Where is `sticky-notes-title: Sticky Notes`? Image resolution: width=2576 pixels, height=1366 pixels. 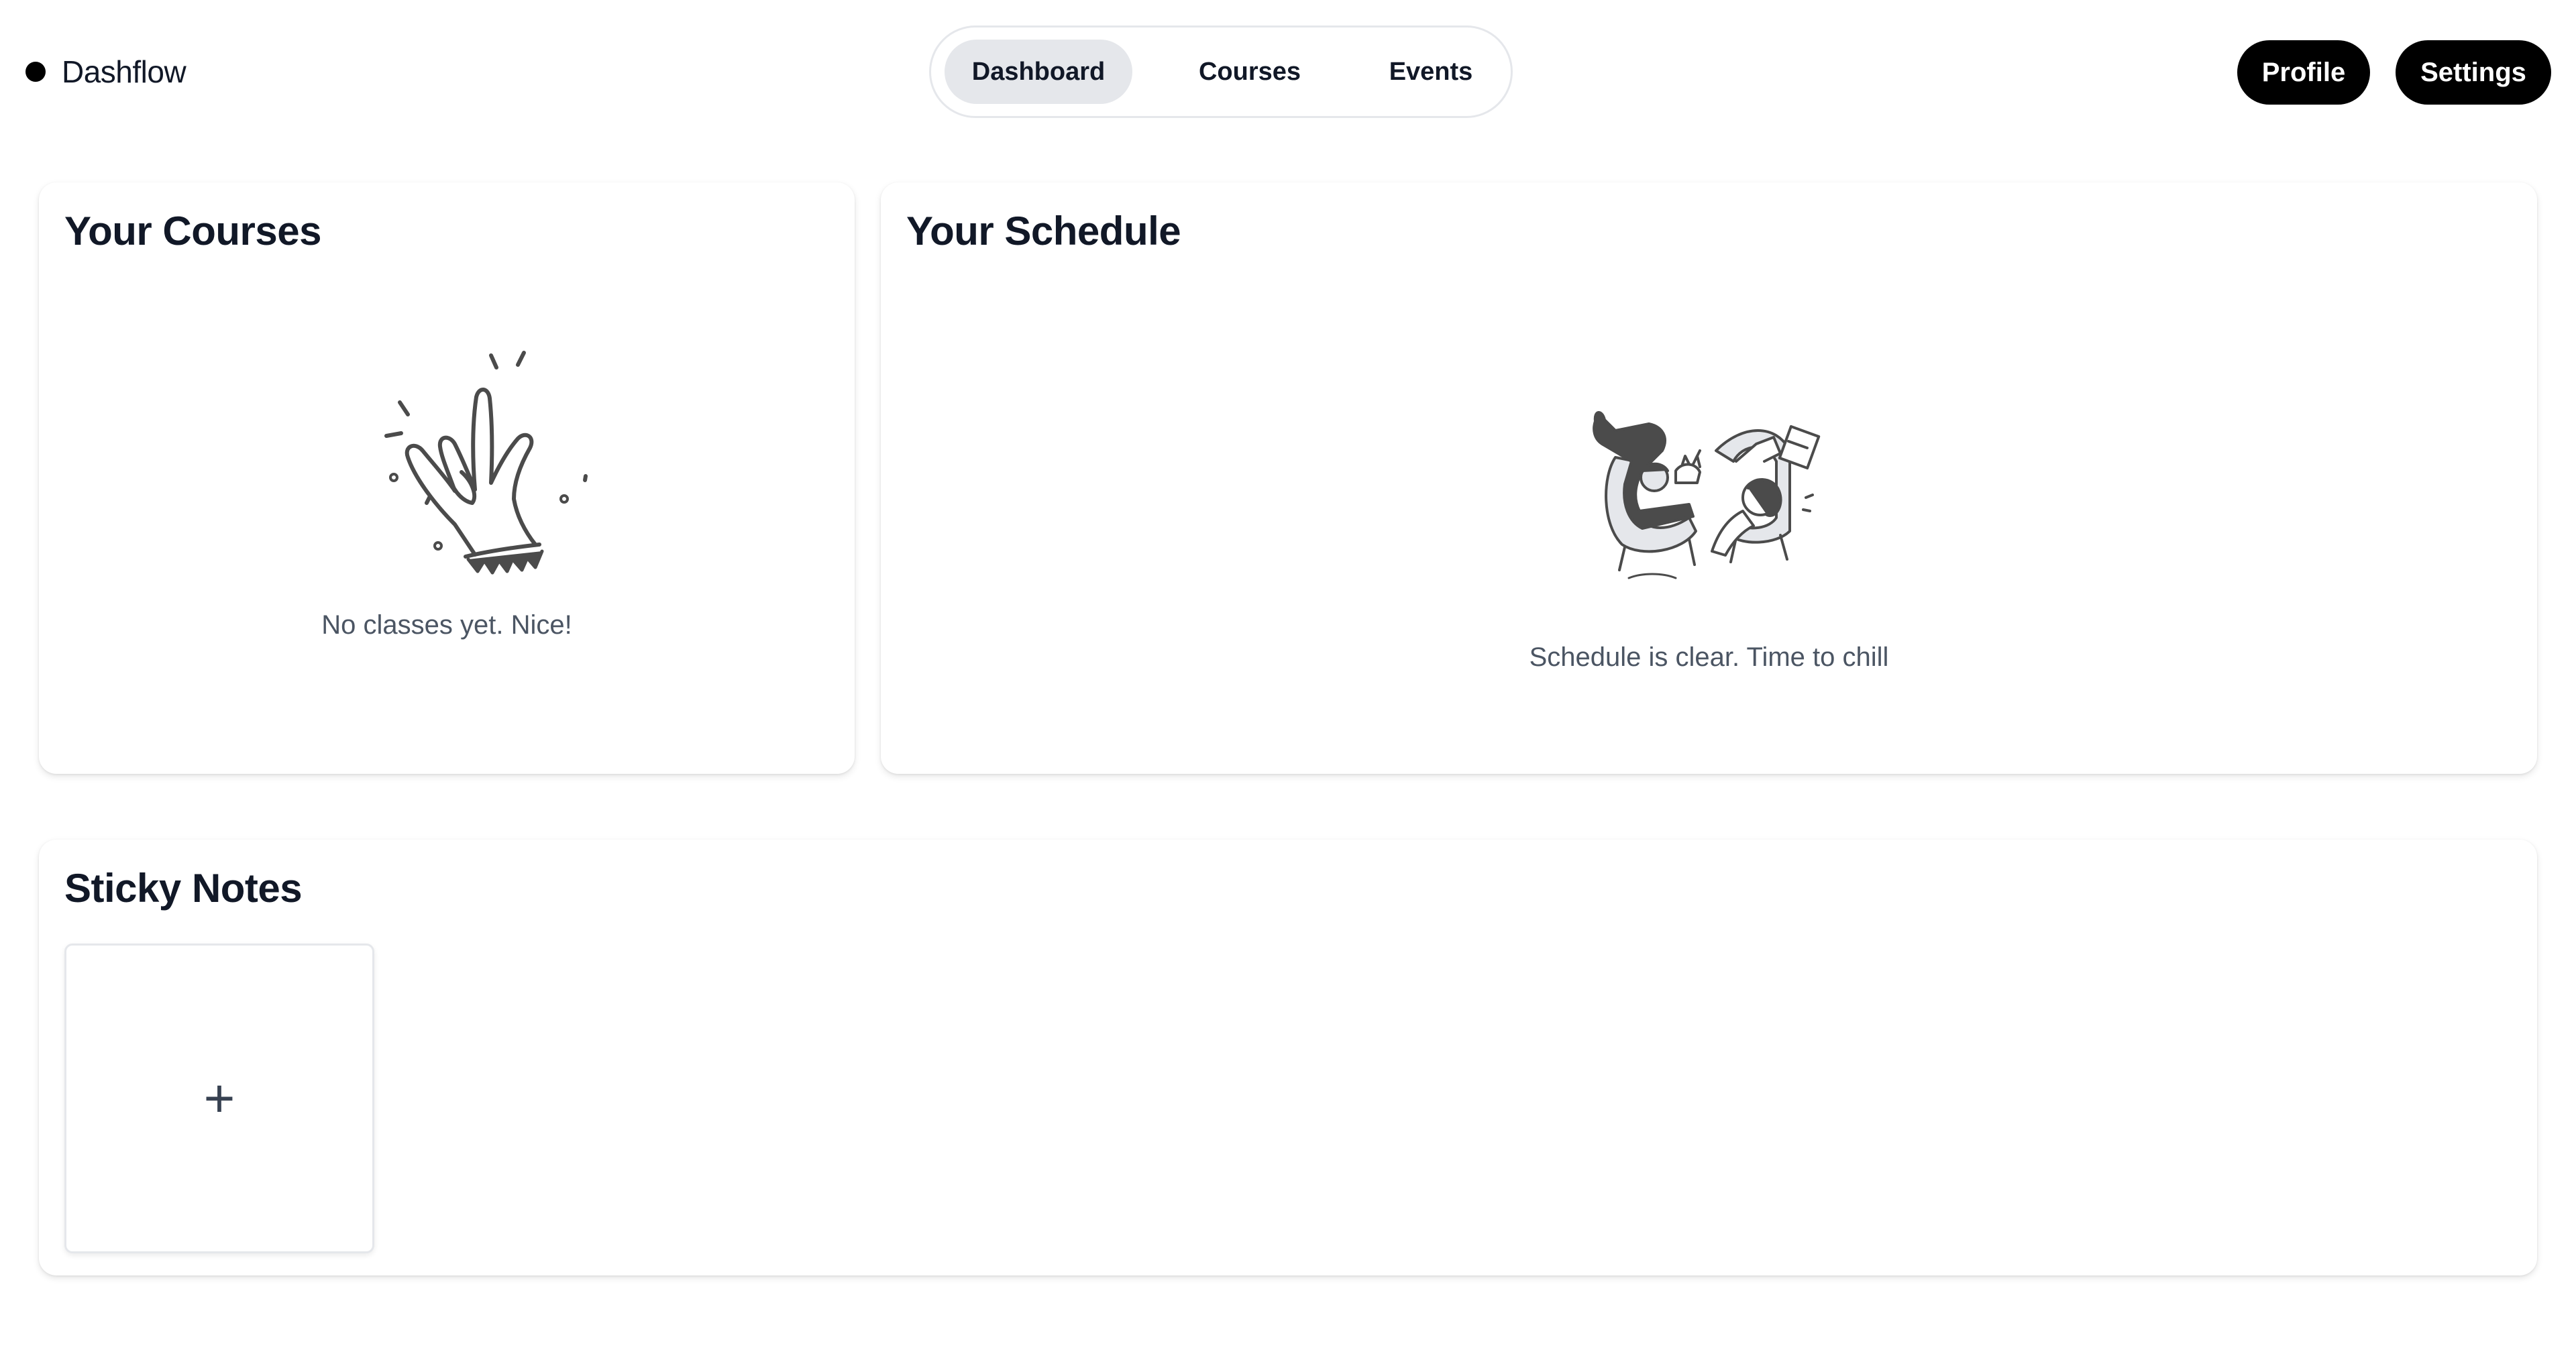
sticky-notes-title: Sticky Notes is located at coordinates (183, 888).